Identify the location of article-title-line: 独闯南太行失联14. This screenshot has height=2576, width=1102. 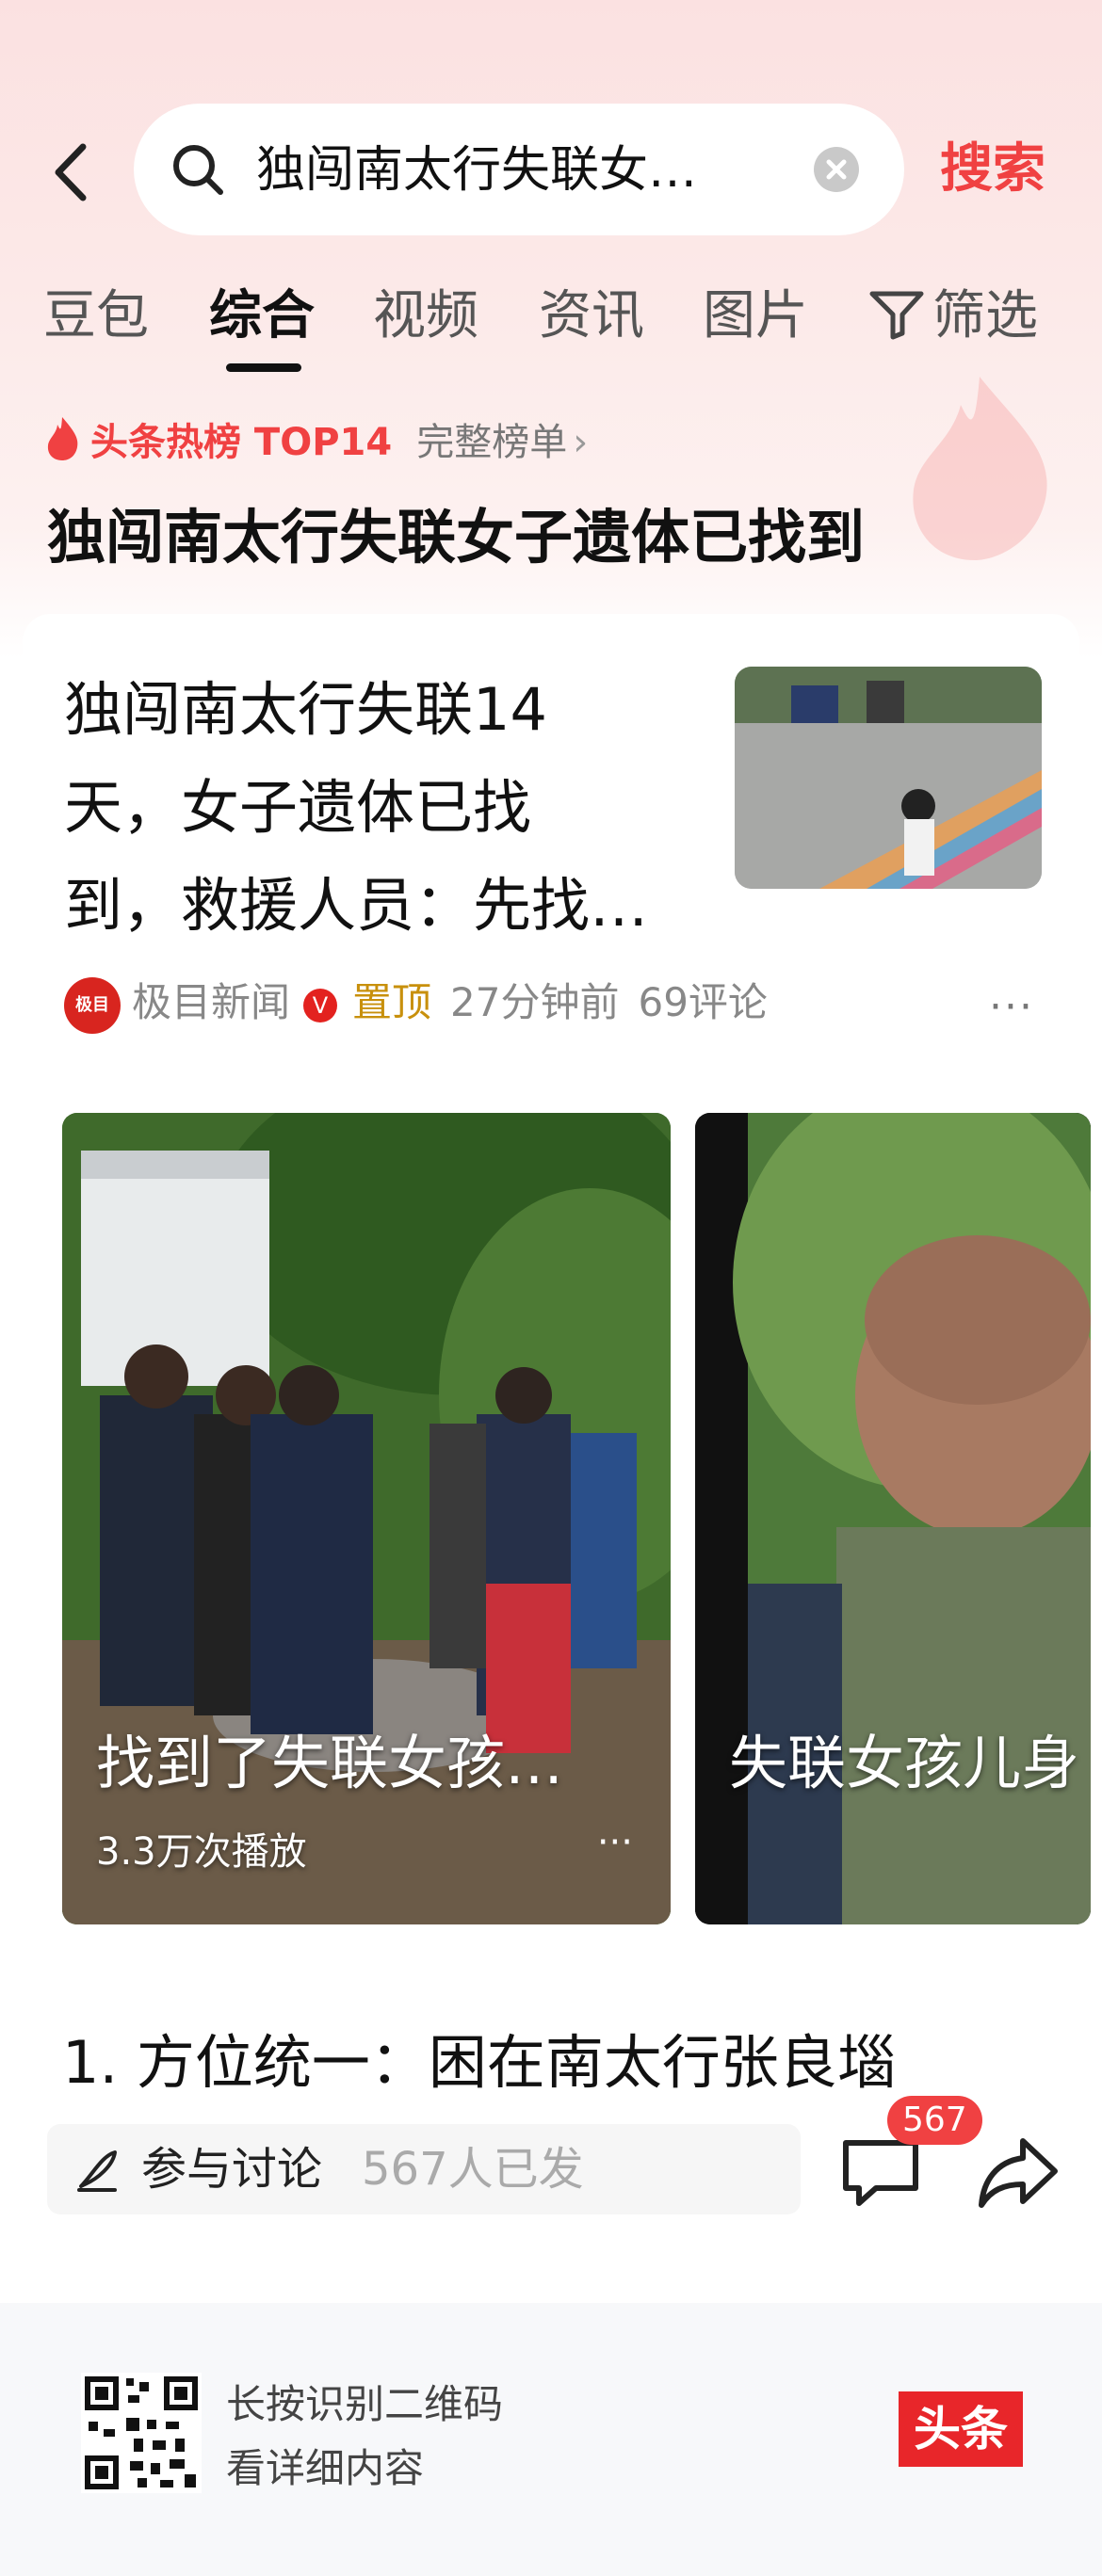
(305, 709).